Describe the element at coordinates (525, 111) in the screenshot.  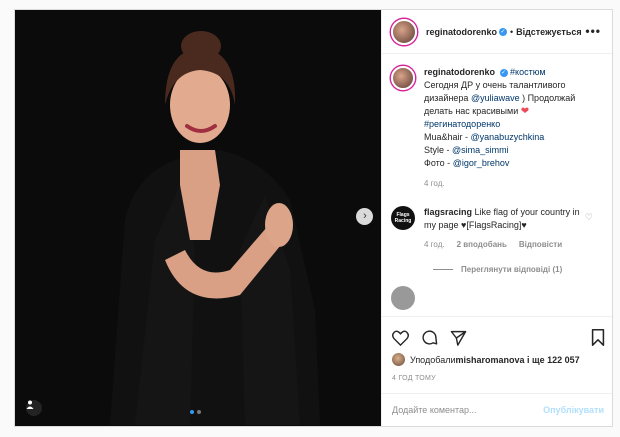
I see `heart-emoji-icon: ❤` at that location.